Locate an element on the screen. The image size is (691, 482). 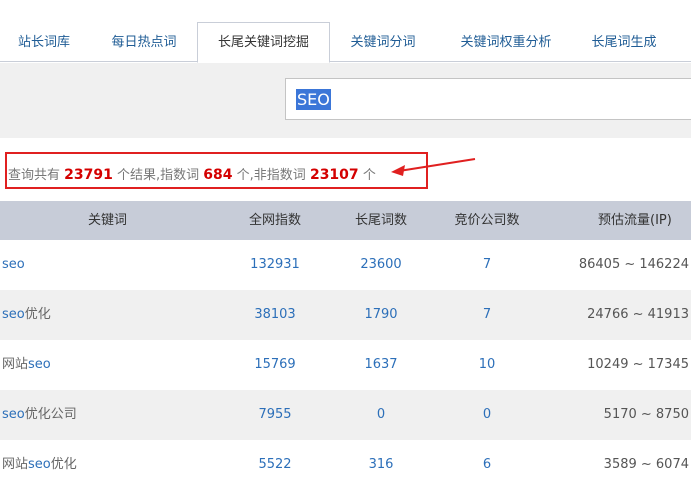
tab-bar: 站长词库 每日热点词 长尾关键词挖掘 关键词分词 关键词权重分析 长尾词生成 is located at coordinates (345, 31).